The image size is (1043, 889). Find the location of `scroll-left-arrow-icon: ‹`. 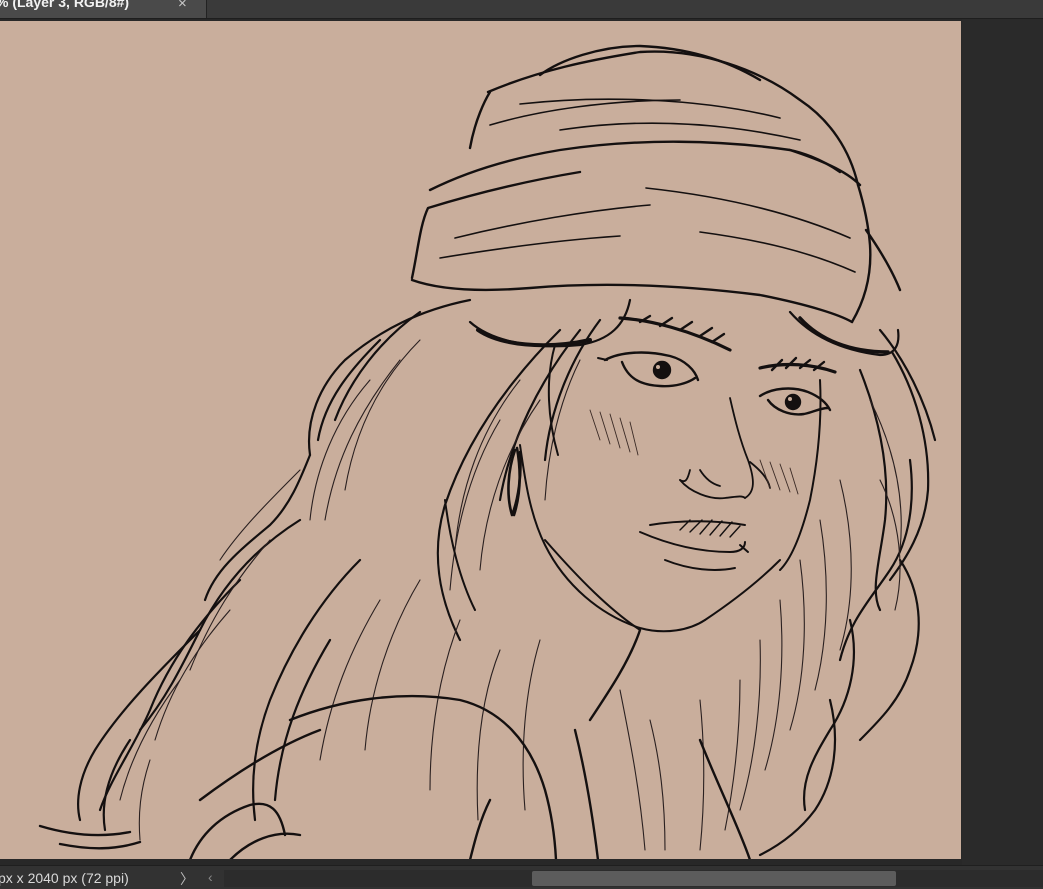

scroll-left-arrow-icon: ‹ is located at coordinates (210, 877).